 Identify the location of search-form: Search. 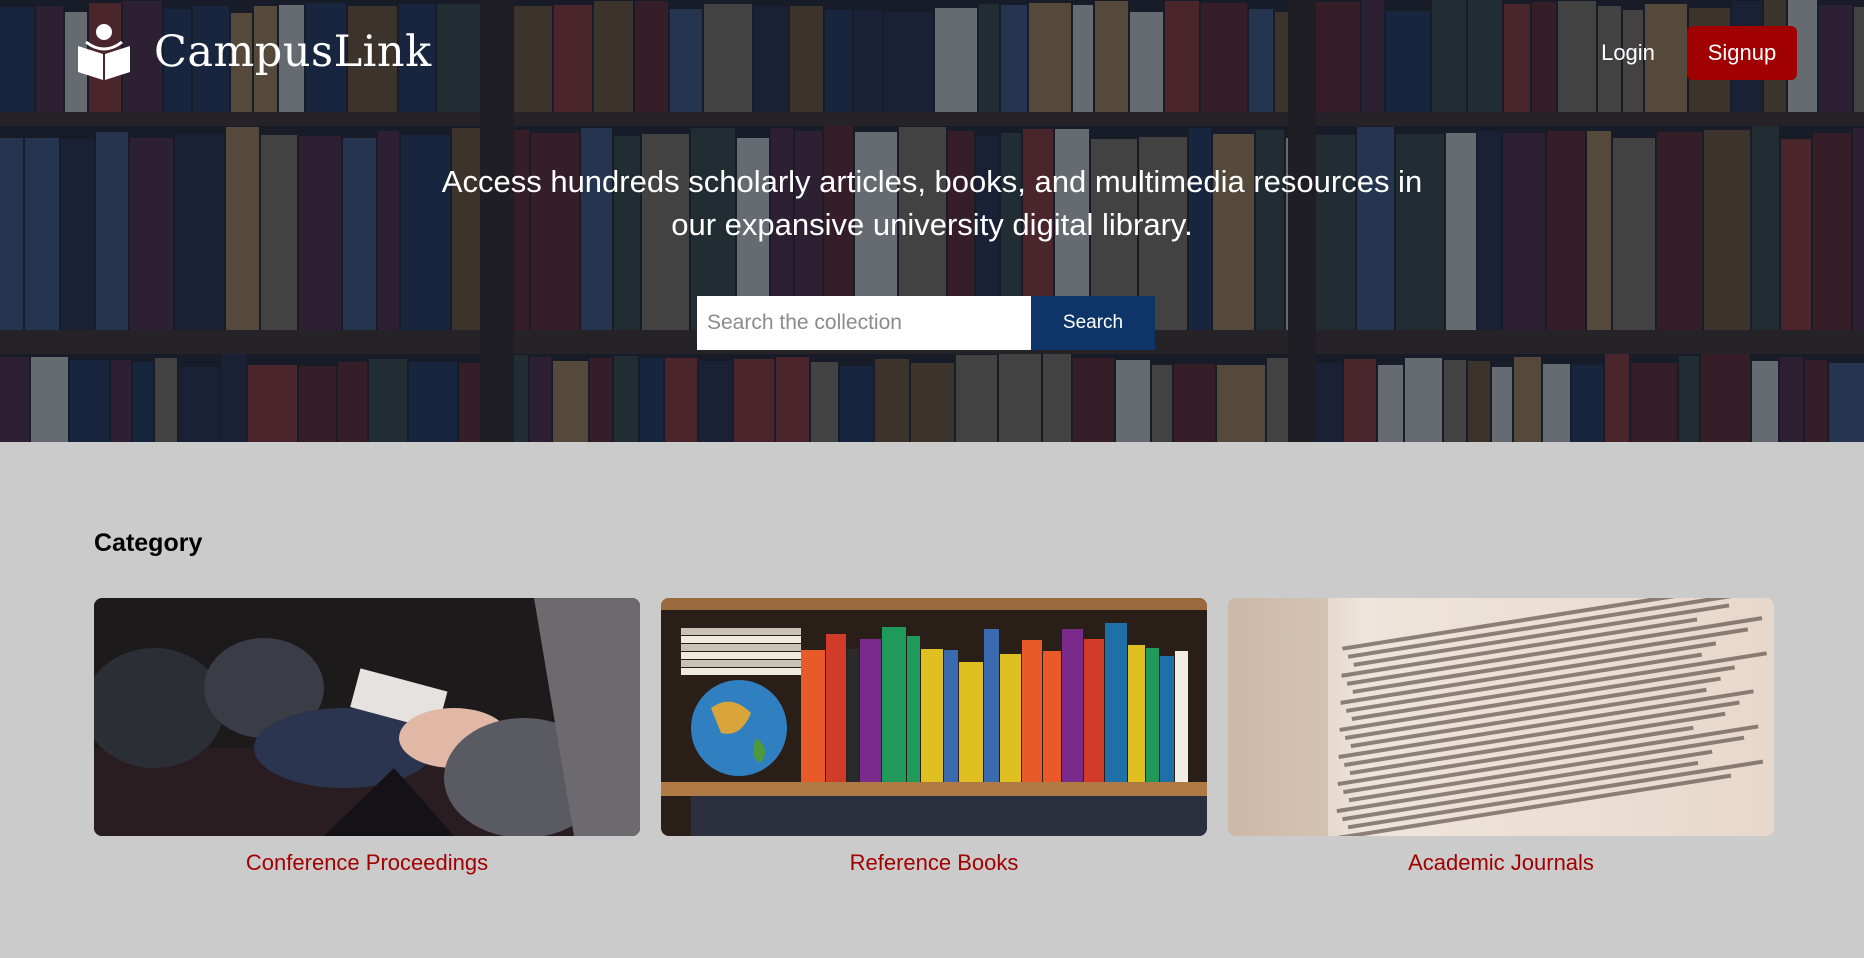
(926, 323).